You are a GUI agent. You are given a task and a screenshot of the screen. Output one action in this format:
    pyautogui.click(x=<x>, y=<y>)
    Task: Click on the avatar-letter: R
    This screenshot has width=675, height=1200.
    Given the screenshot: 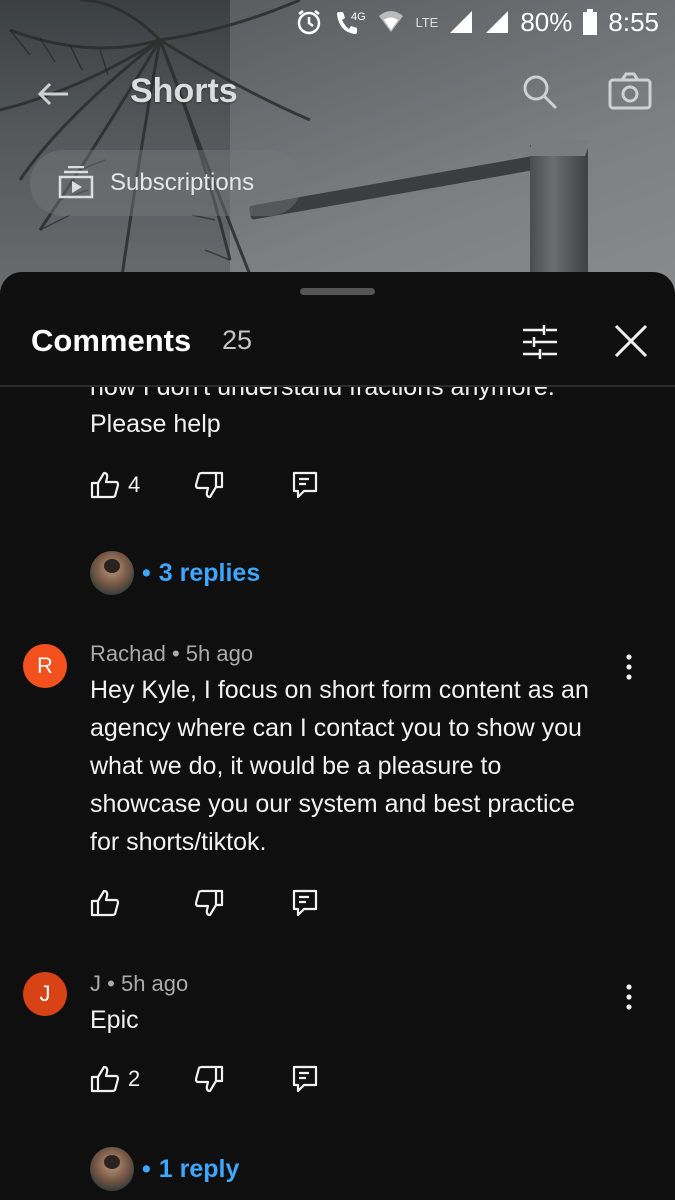 What is the action you would take?
    pyautogui.click(x=45, y=665)
    